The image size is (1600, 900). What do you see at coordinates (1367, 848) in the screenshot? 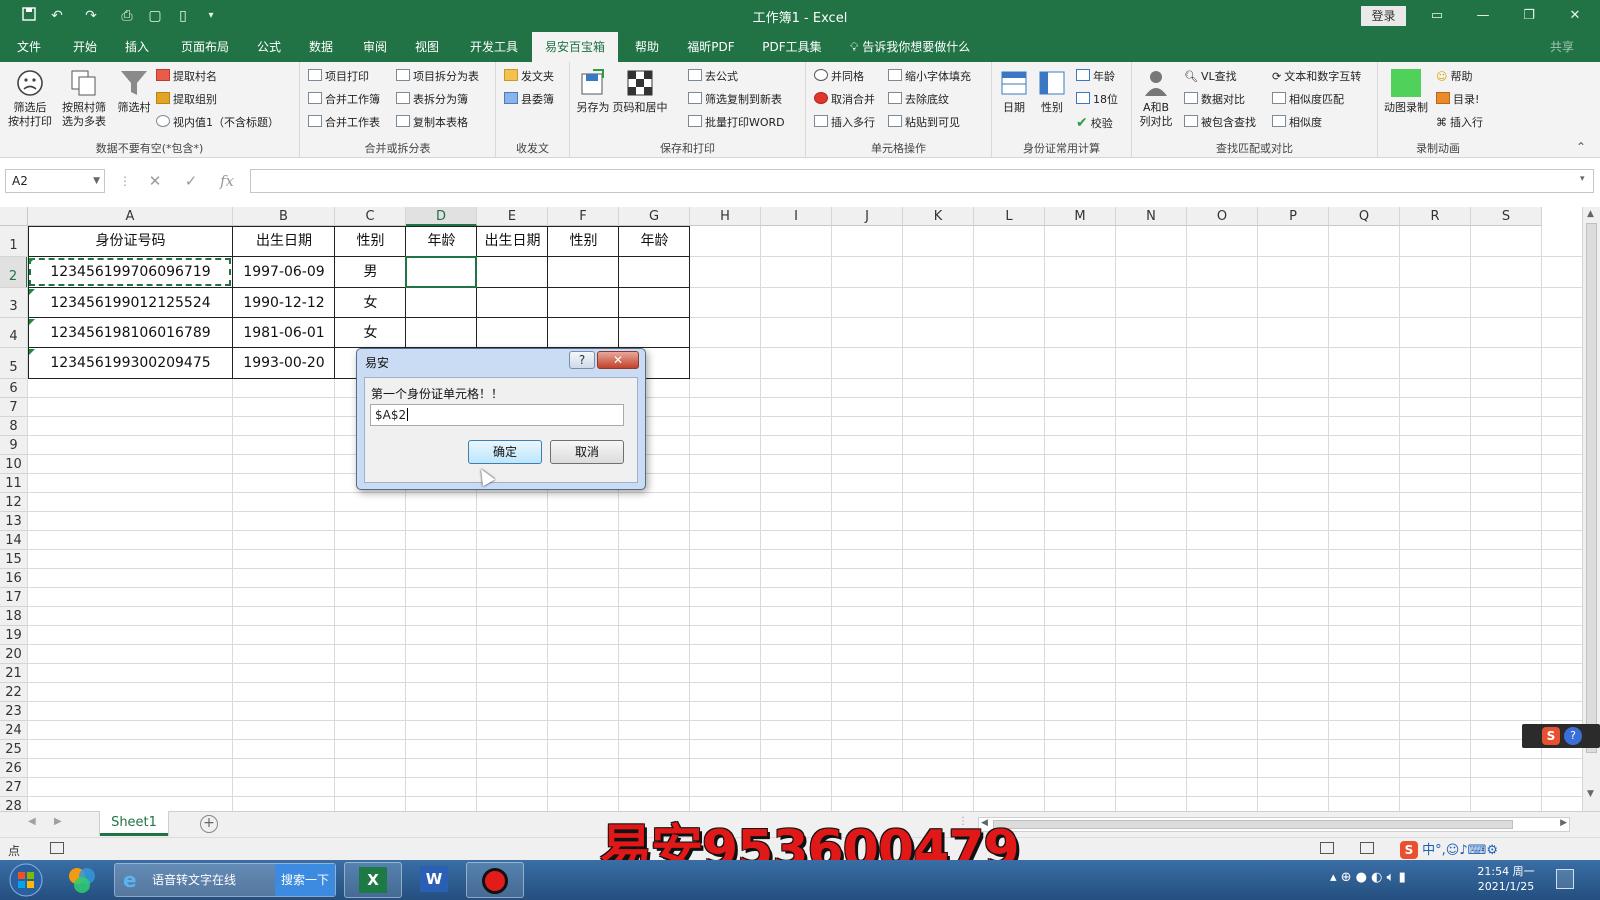
I see `page-layout-view-icon` at bounding box center [1367, 848].